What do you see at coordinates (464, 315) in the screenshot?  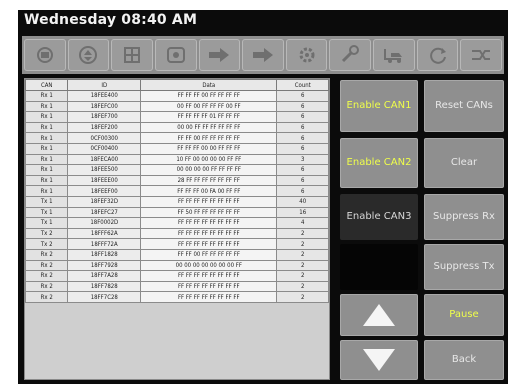 I see `pause-button: Pause` at bounding box center [464, 315].